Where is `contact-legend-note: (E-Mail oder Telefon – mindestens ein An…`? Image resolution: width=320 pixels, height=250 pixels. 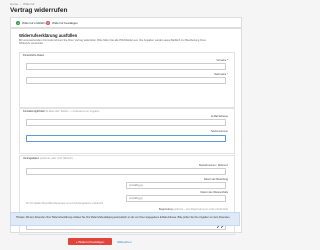 contact-legend-note: (E-Mail oder Telefon – mindestens ein An… is located at coordinates (72, 111).